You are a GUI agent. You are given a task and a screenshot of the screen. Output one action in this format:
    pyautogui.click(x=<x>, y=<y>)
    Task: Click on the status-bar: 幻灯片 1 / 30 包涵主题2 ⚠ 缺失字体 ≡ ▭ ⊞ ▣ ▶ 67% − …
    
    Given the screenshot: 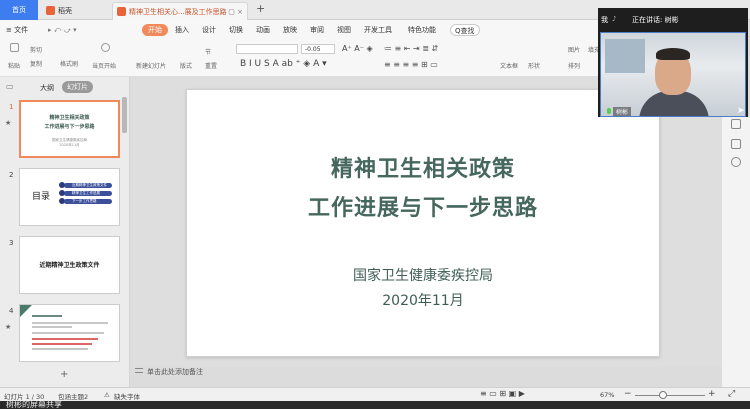 What is the action you would take?
    pyautogui.click(x=375, y=394)
    